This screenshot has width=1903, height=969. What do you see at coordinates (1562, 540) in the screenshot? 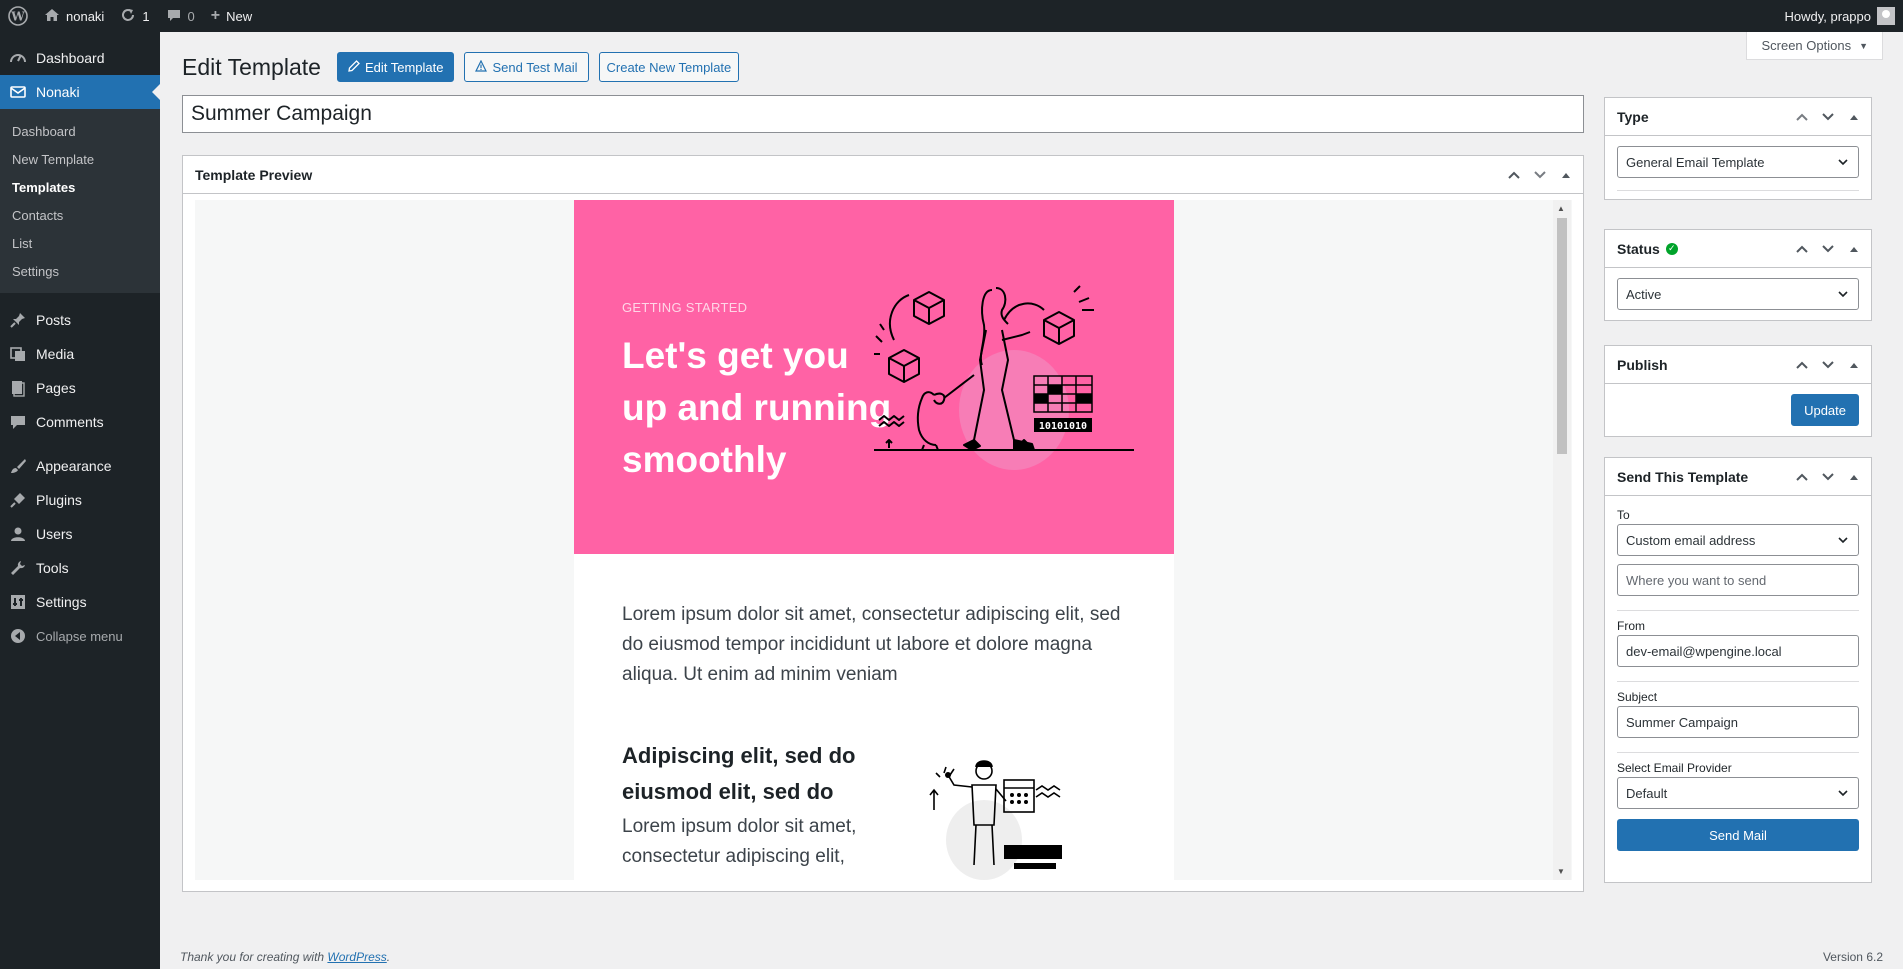
I see `preview-scrollbar: ▲ ▼` at bounding box center [1562, 540].